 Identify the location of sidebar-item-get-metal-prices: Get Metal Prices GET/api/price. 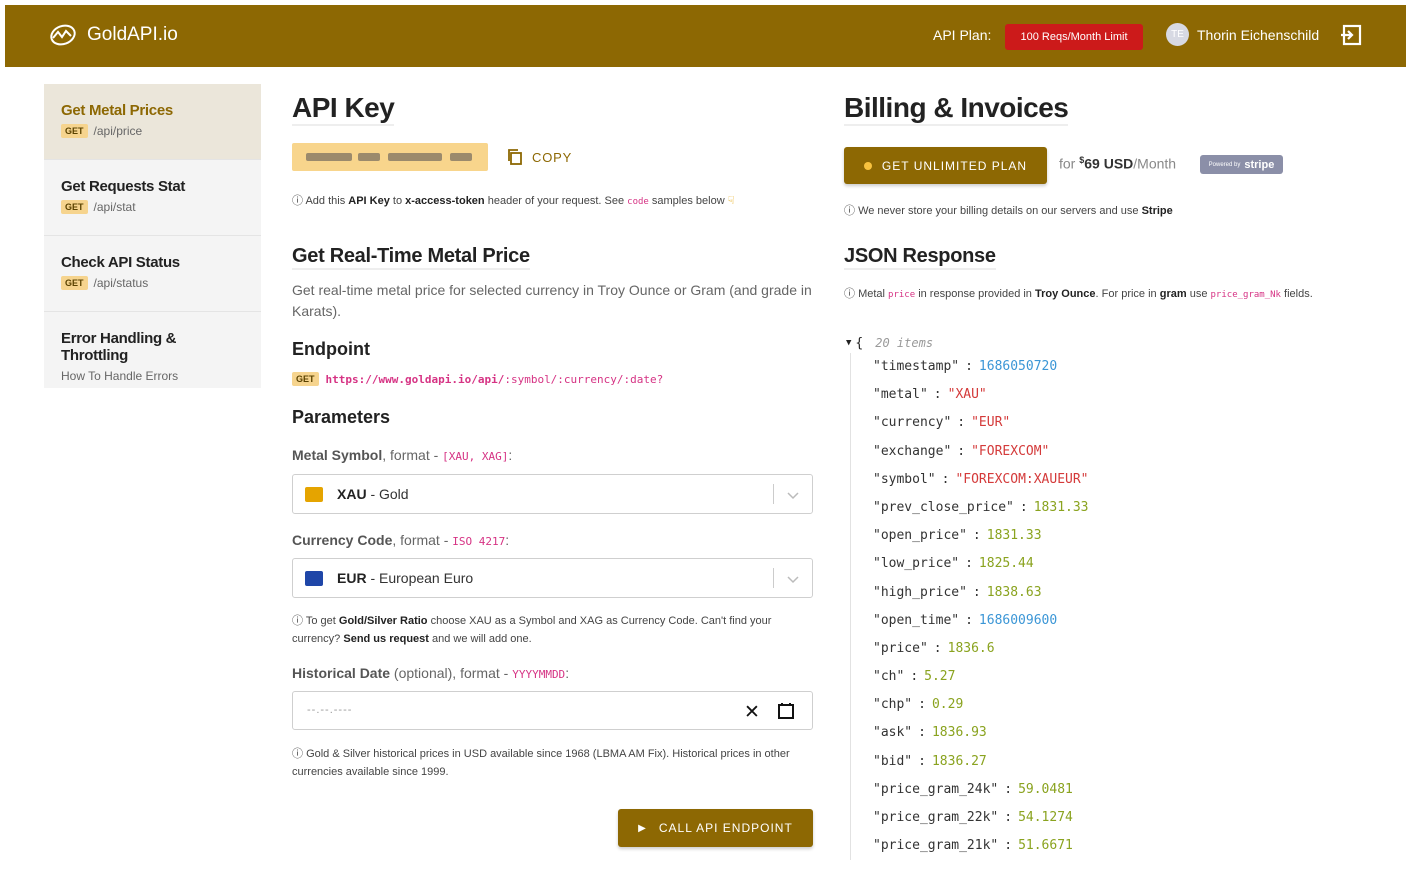
(152, 122).